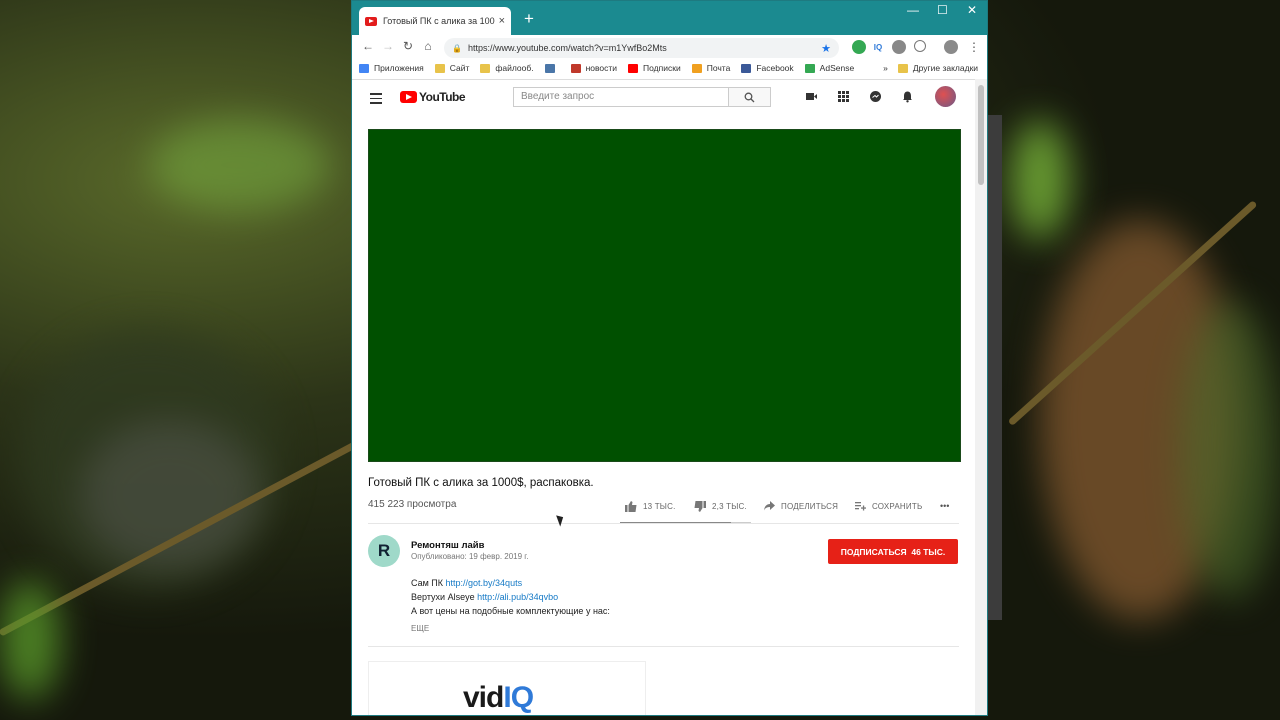 This screenshot has height=720, width=1280. Describe the element at coordinates (809, 68) in the screenshot. I see `adsense-icon` at that location.